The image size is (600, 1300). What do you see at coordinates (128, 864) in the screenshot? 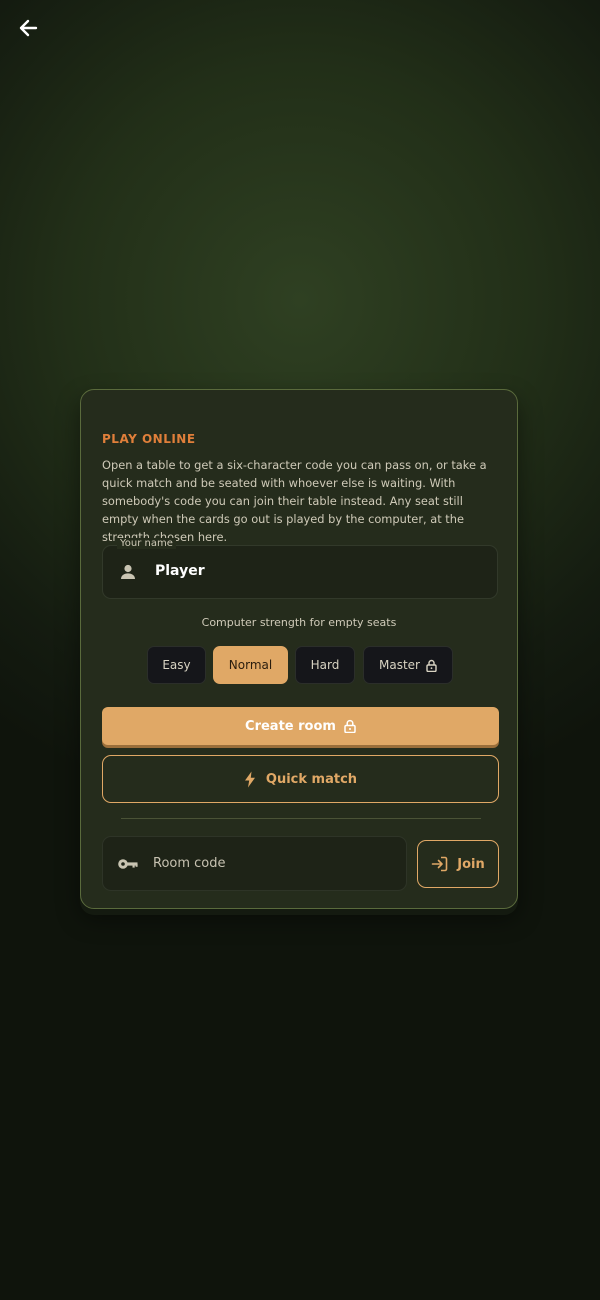
I see `key-icon` at bounding box center [128, 864].